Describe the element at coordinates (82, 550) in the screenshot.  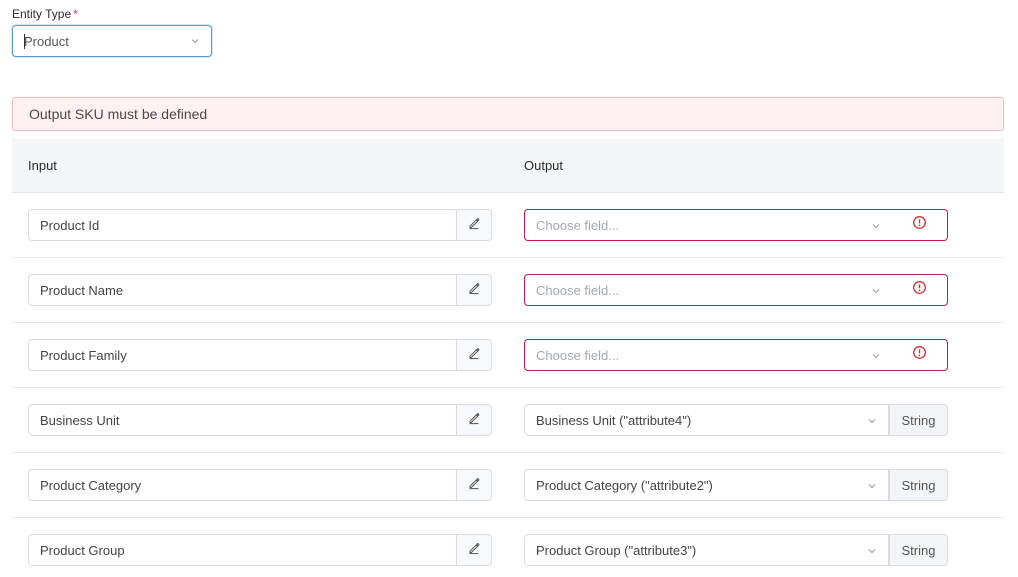
I see `input-field-value: Product Group` at that location.